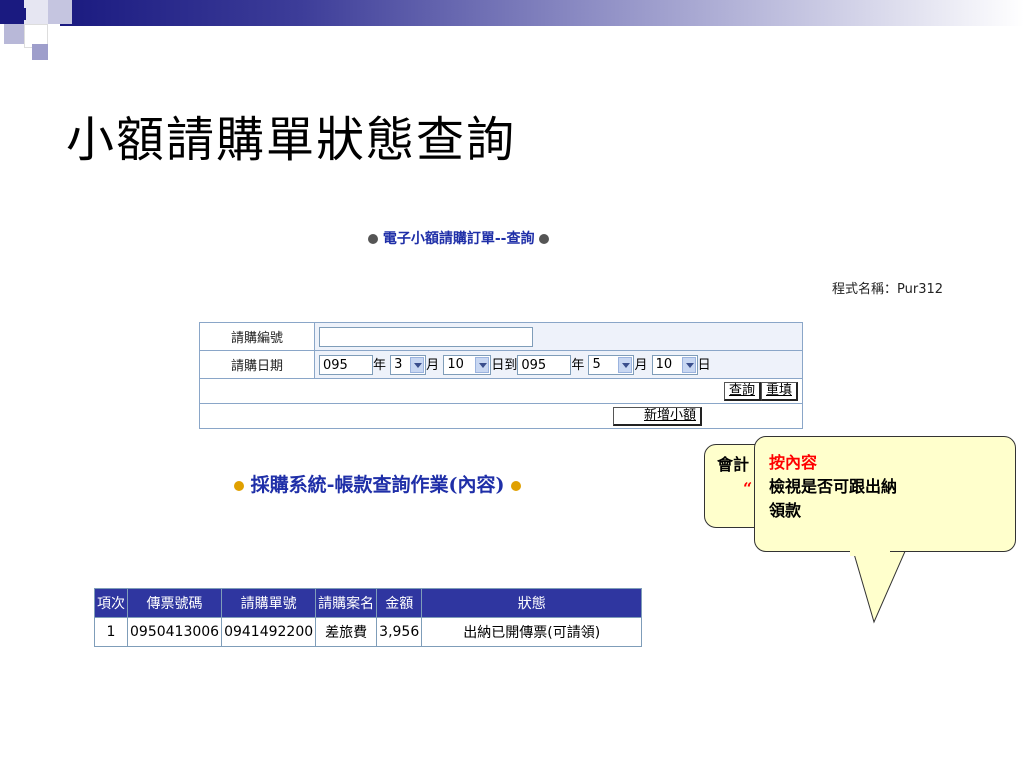 This screenshot has height=768, width=1024. I want to click on table-cell: 出納已開傳票(可請領), so click(532, 632).